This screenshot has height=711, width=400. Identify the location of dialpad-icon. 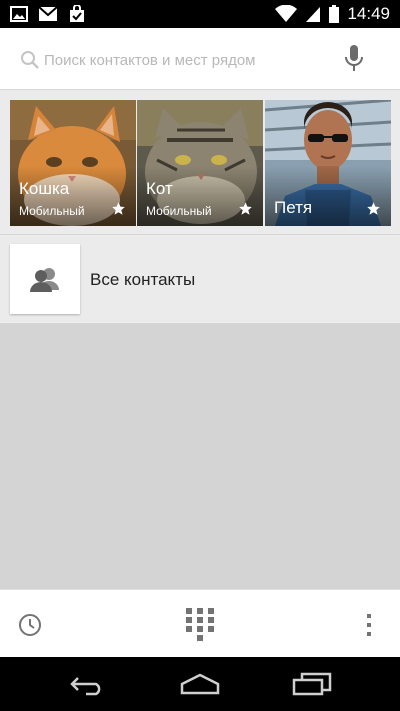
(200, 625).